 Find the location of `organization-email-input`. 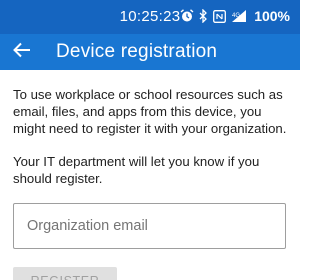

organization-email-input is located at coordinates (156, 226).